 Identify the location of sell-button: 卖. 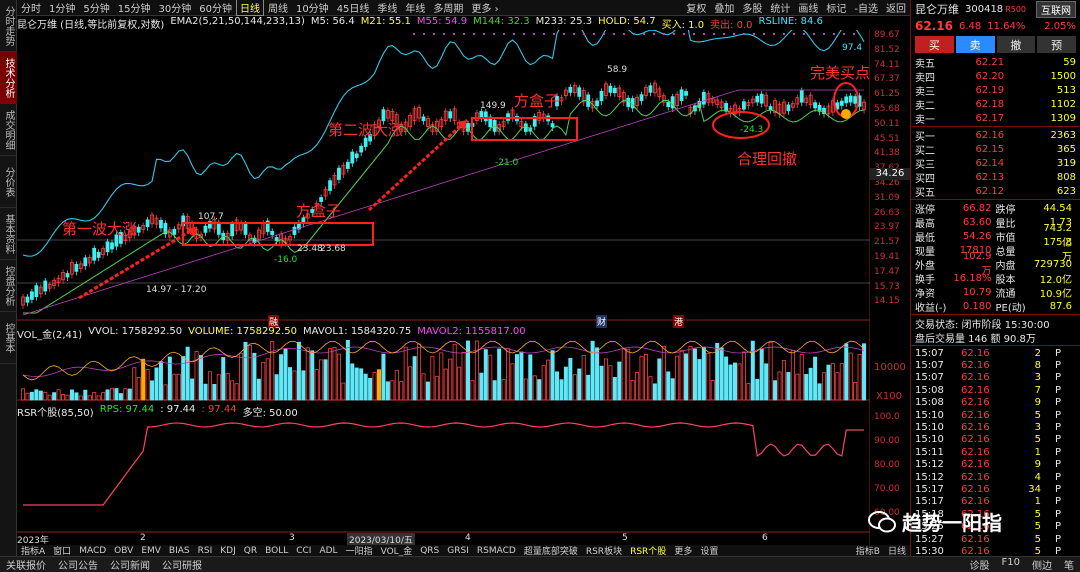
(975, 44).